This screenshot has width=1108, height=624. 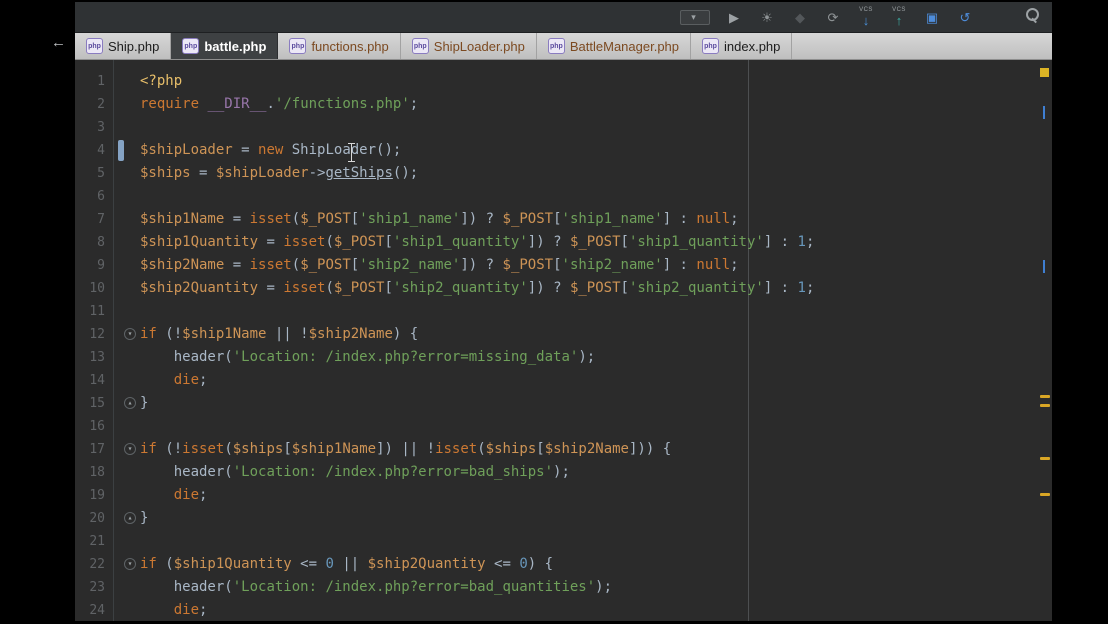 I want to click on code-line: 24 die;, so click(x=556, y=610).